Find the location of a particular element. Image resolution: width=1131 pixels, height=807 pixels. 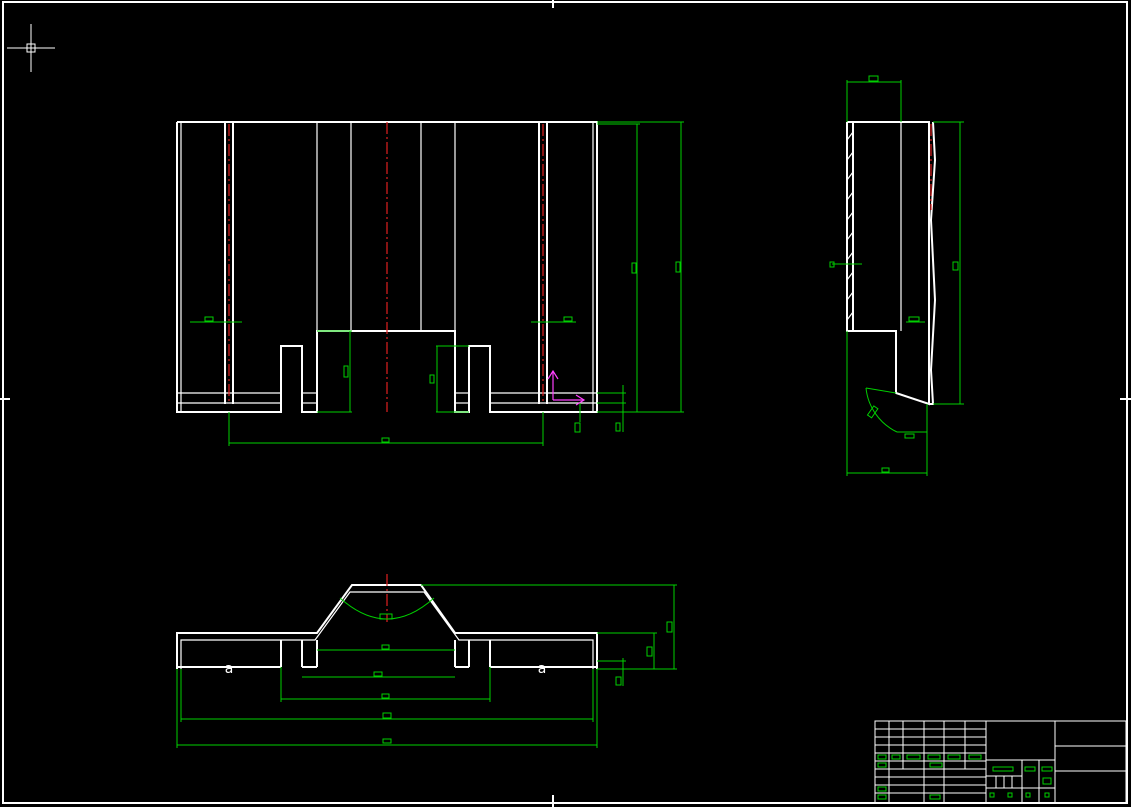

title-block is located at coordinates (1000, 762).